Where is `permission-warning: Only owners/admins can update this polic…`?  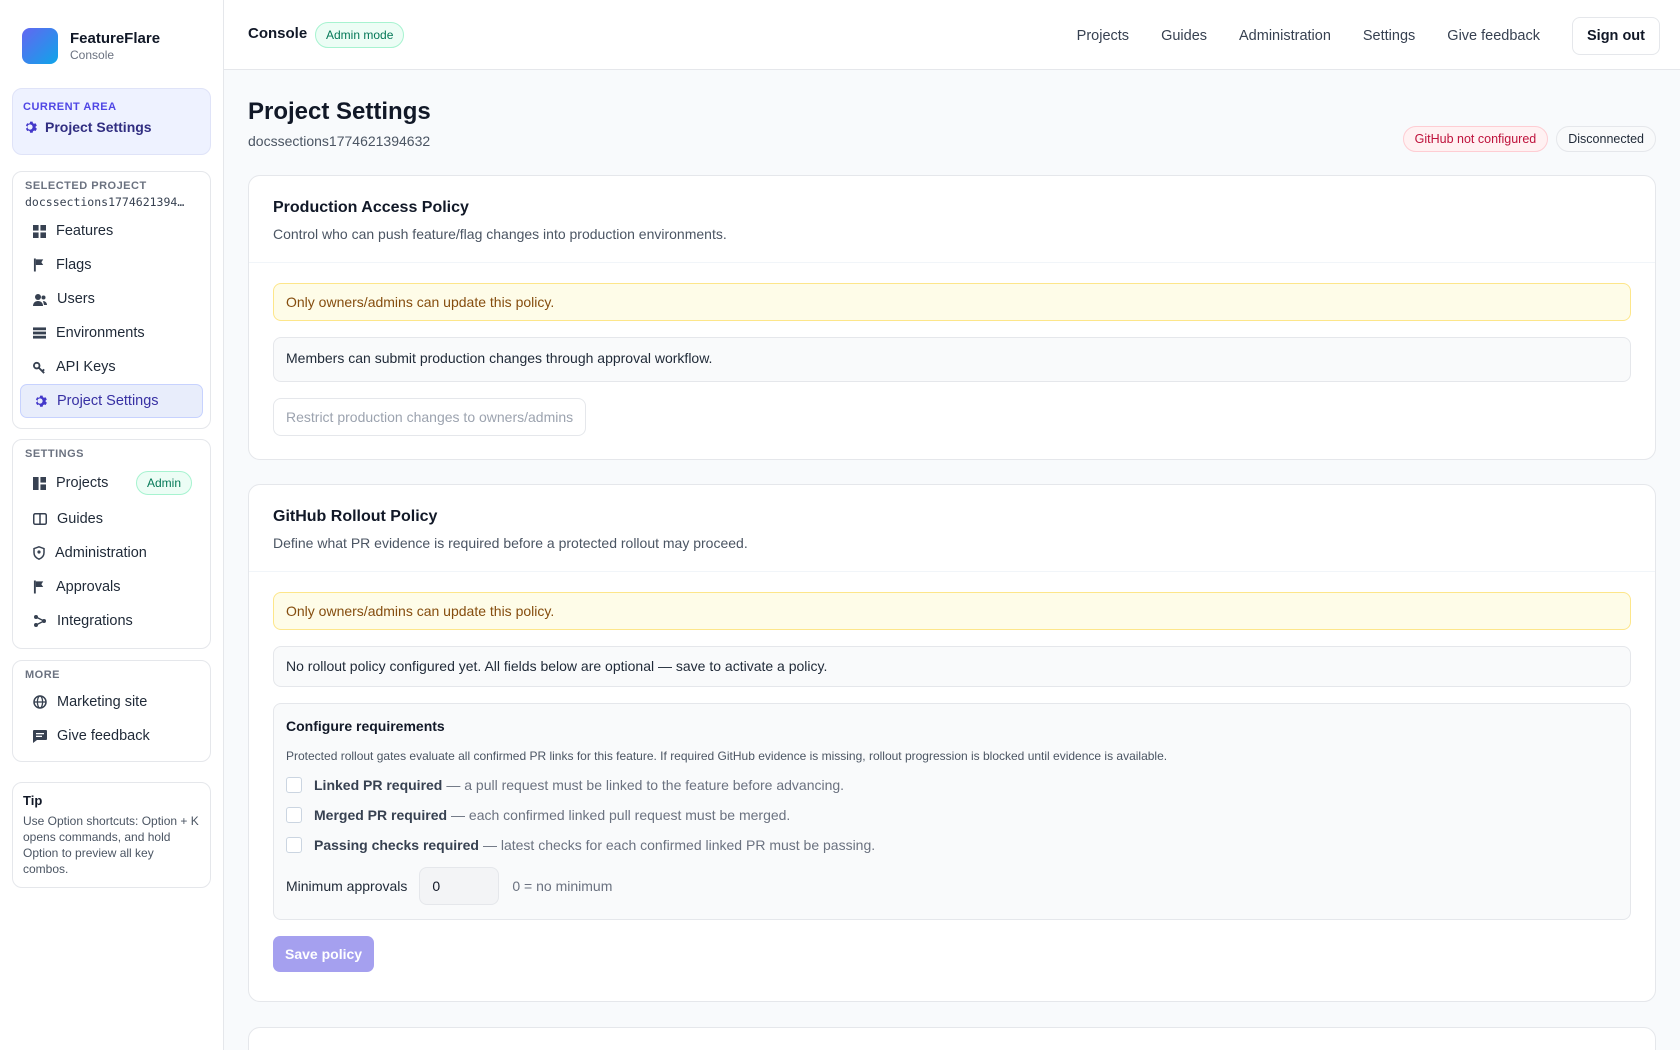
permission-warning: Only owners/admins can update this polic… is located at coordinates (952, 611).